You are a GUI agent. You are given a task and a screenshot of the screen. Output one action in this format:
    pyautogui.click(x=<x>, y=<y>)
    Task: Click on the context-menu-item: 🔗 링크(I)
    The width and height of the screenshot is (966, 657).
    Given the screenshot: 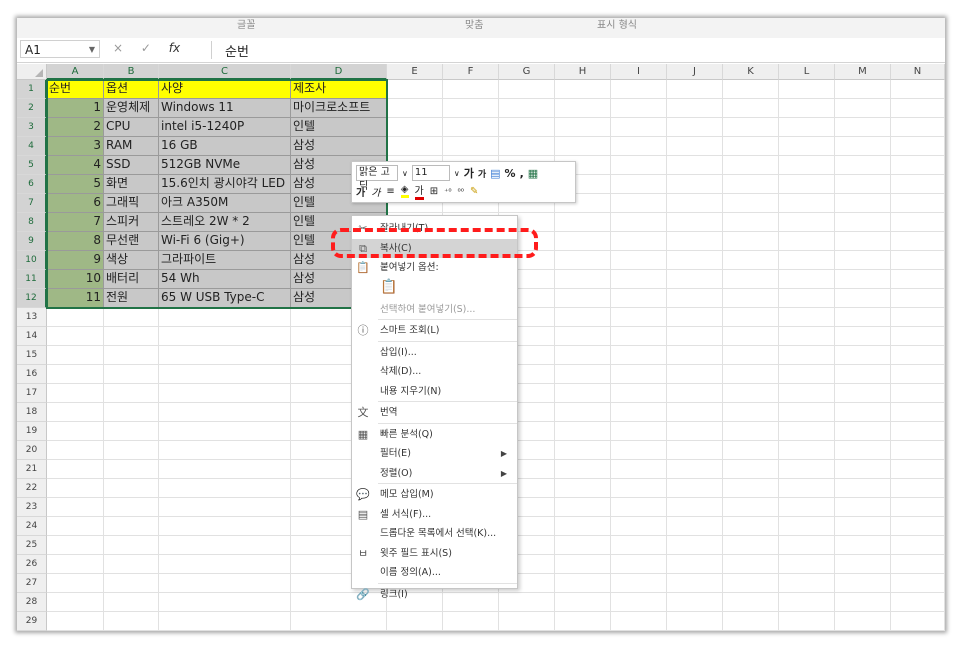 What is the action you would take?
    pyautogui.click(x=434, y=594)
    